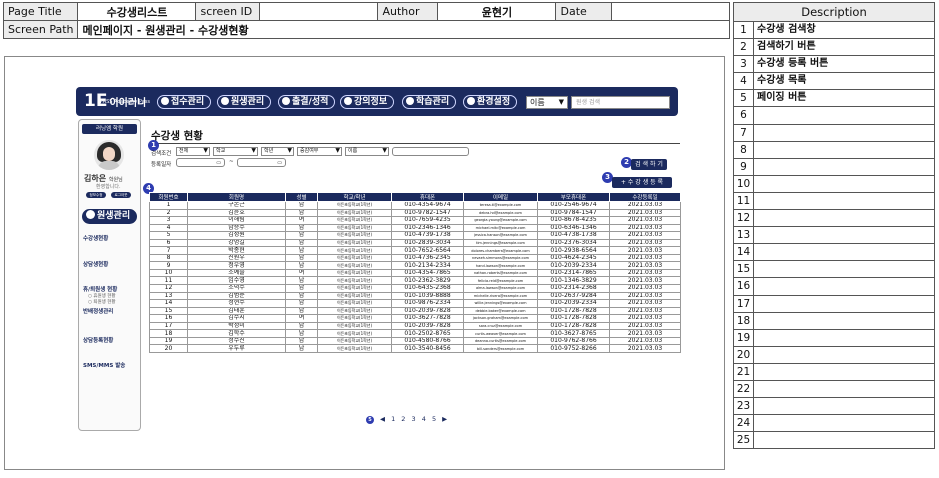 The image size is (939, 478). Describe the element at coordinates (429, 102) in the screenshot. I see `nav-menu-item: 학습관리` at that location.